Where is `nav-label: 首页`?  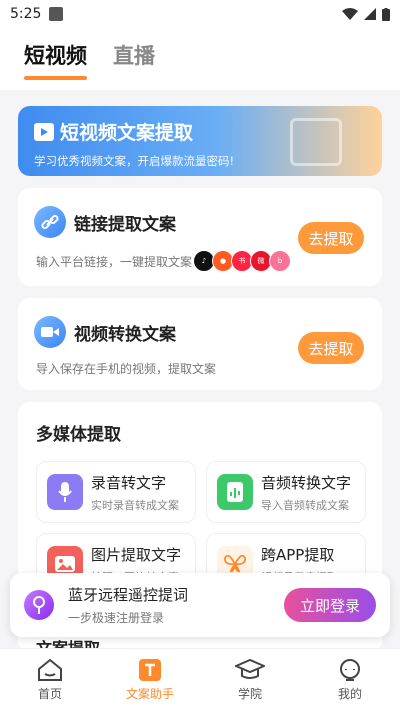 nav-label: 首页 is located at coordinates (49, 693).